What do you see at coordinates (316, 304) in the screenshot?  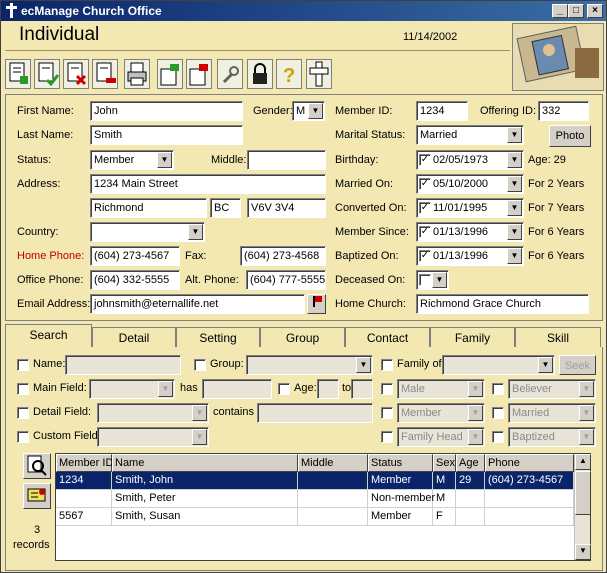 I see `send-email-button` at bounding box center [316, 304].